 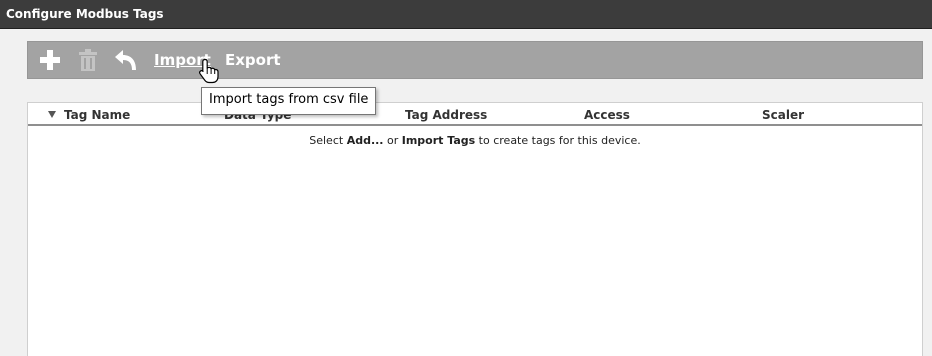 What do you see at coordinates (50, 60) in the screenshot?
I see `plus-icon` at bounding box center [50, 60].